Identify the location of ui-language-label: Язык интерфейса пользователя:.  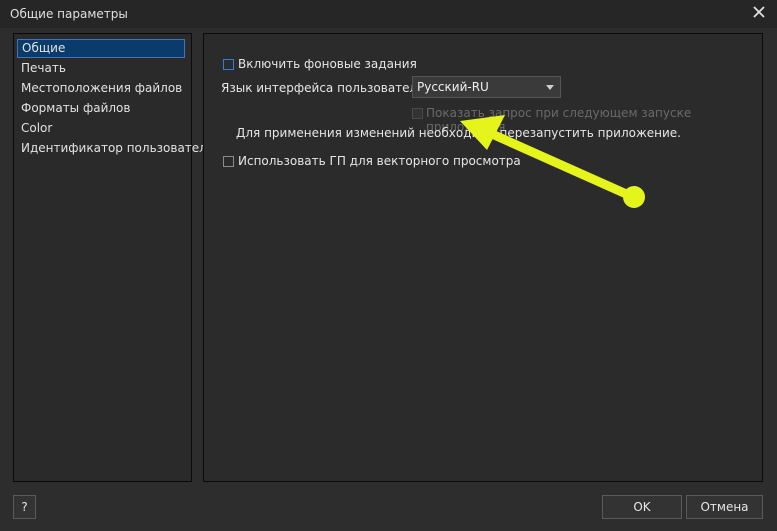
(325, 88).